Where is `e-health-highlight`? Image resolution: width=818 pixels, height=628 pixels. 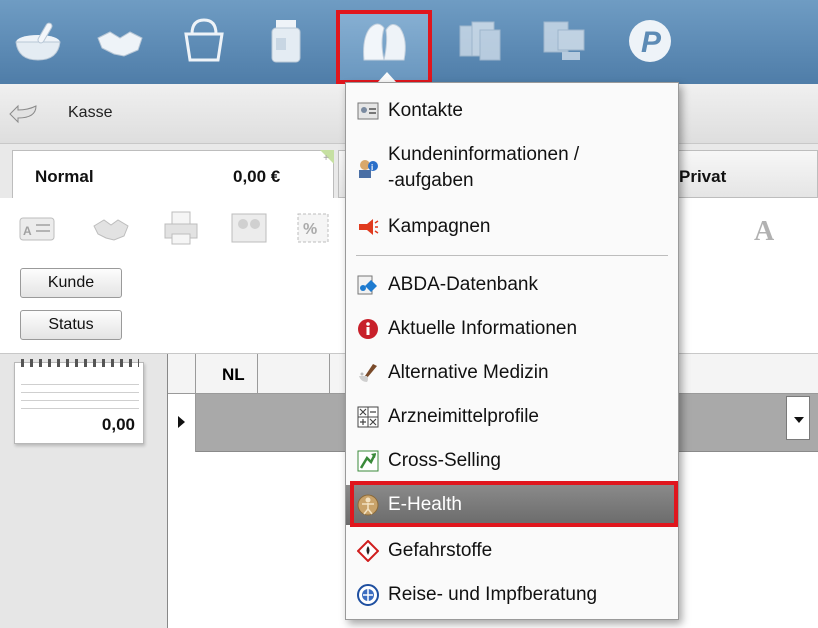 e-health-highlight is located at coordinates (514, 504).